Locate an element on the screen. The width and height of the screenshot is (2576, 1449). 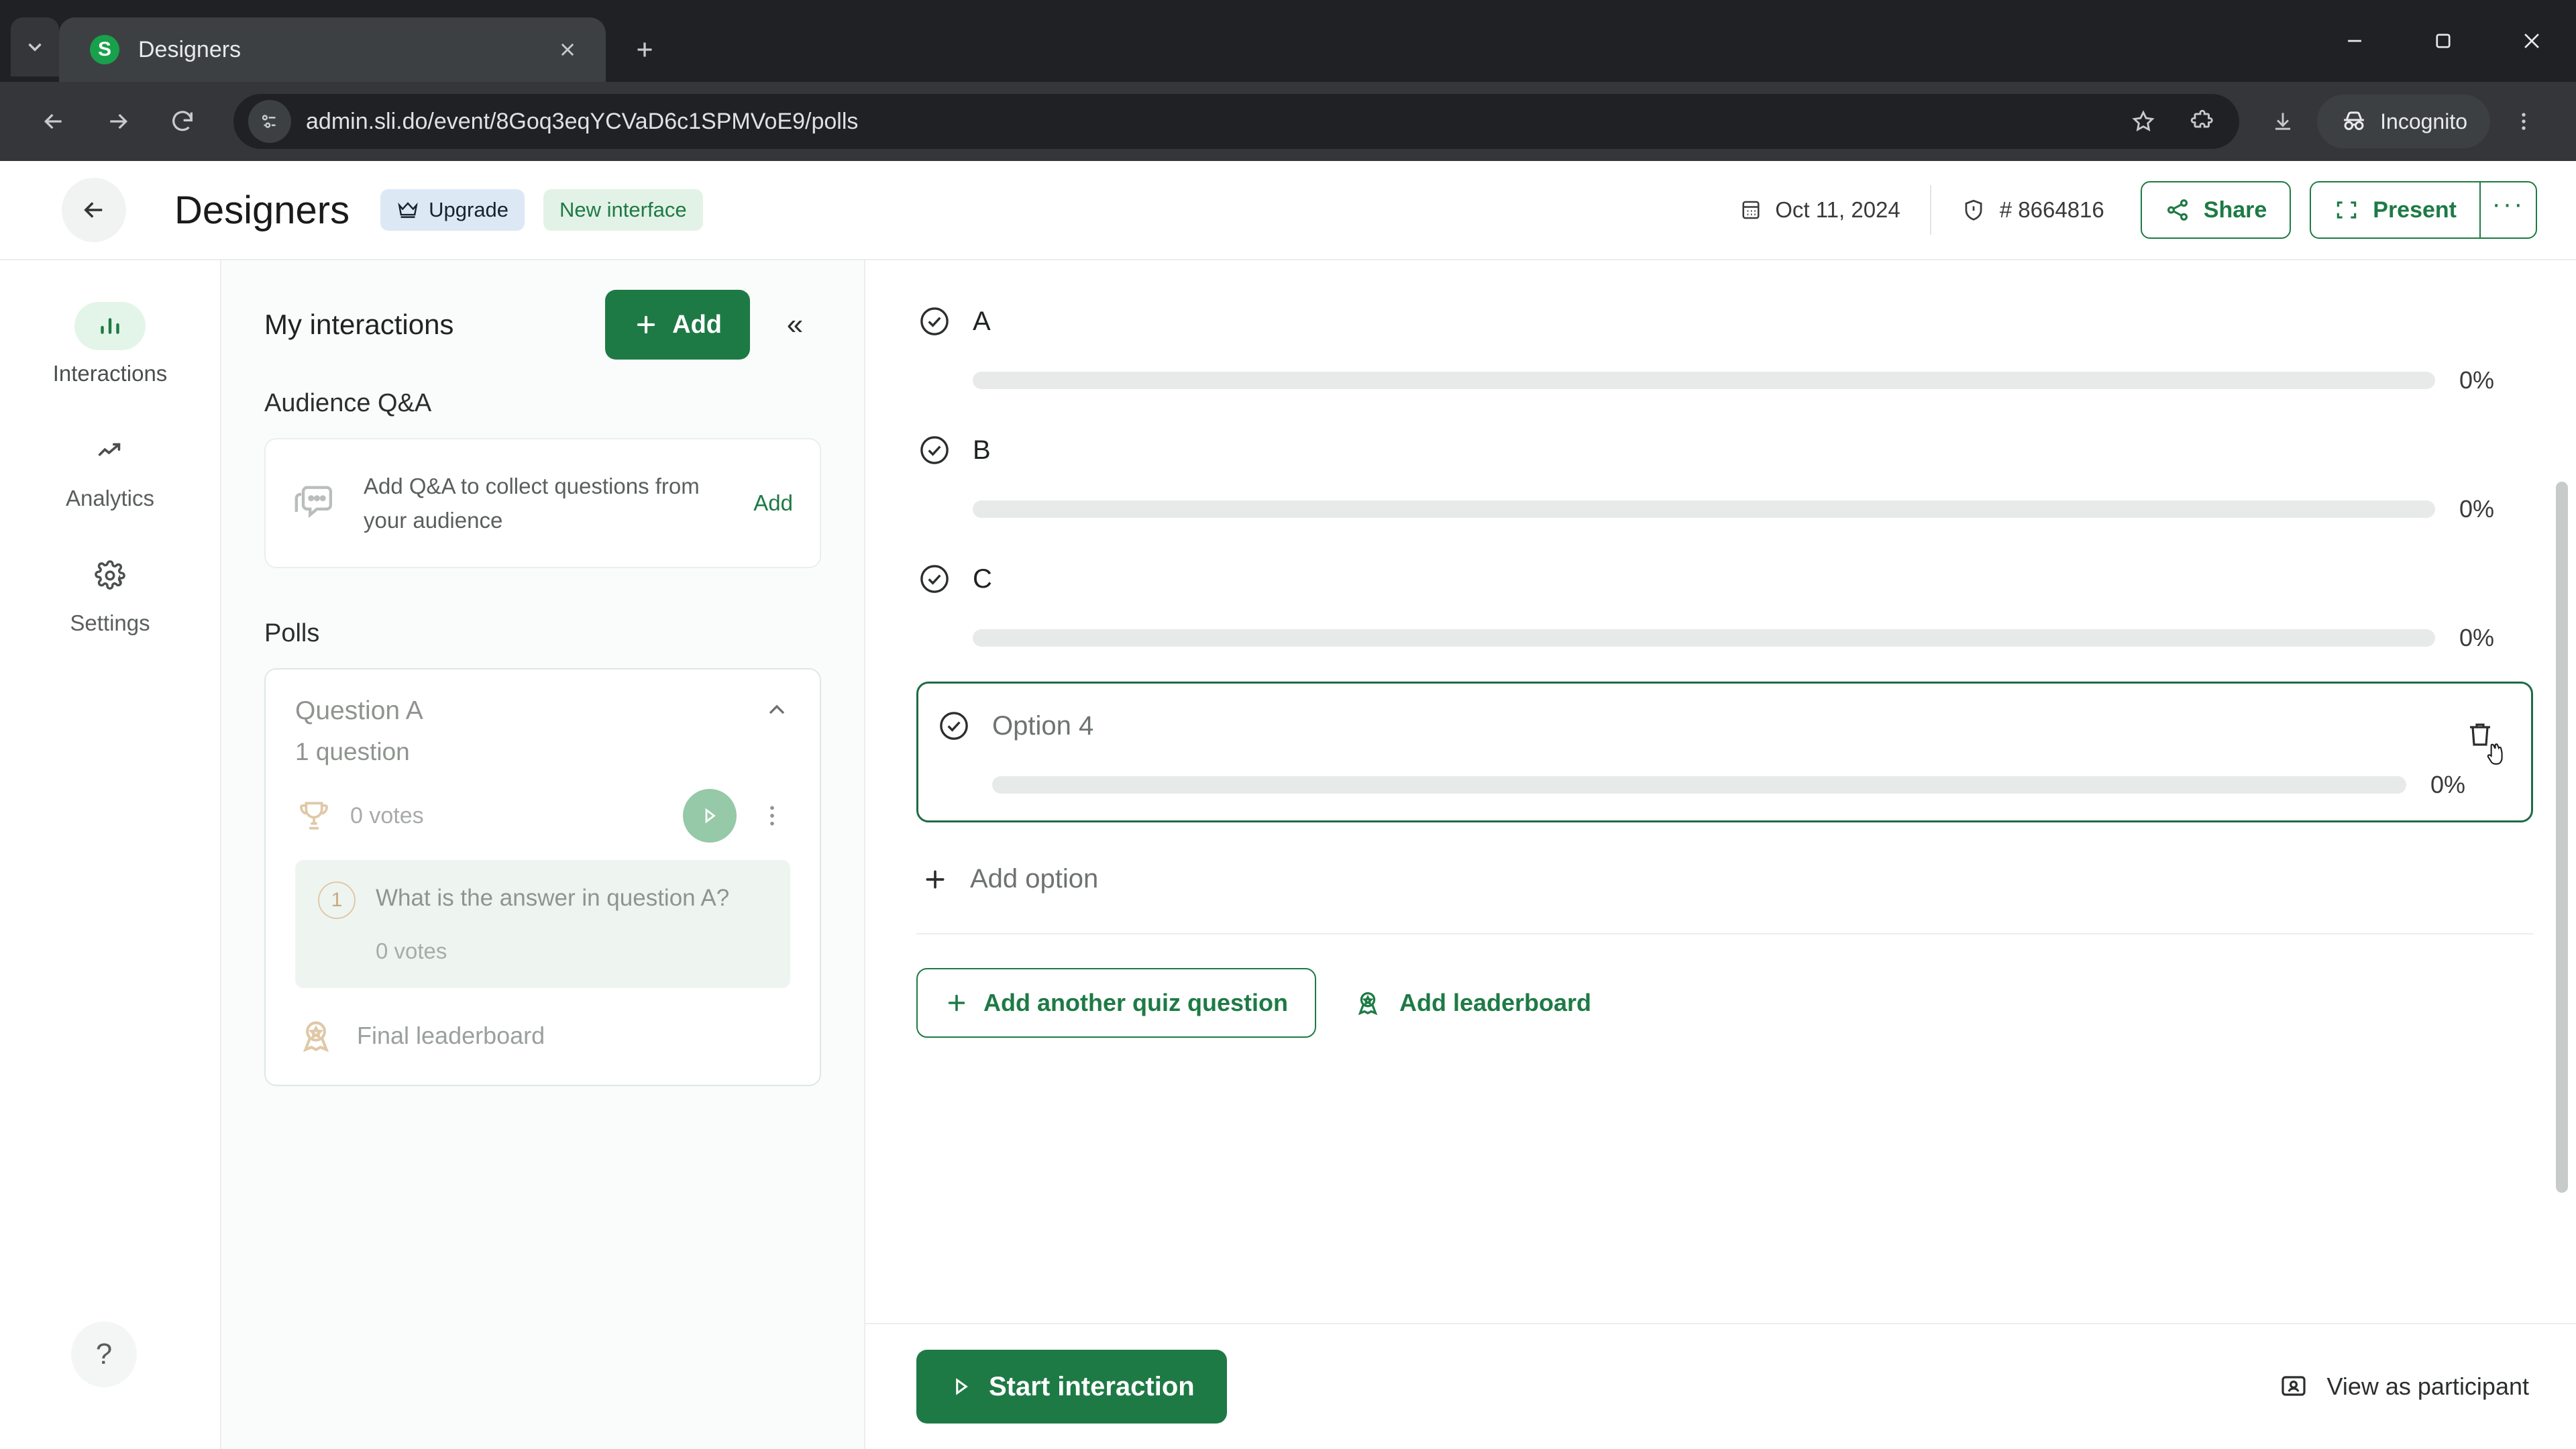
event-code: # 8664816 is located at coordinates (2032, 210).